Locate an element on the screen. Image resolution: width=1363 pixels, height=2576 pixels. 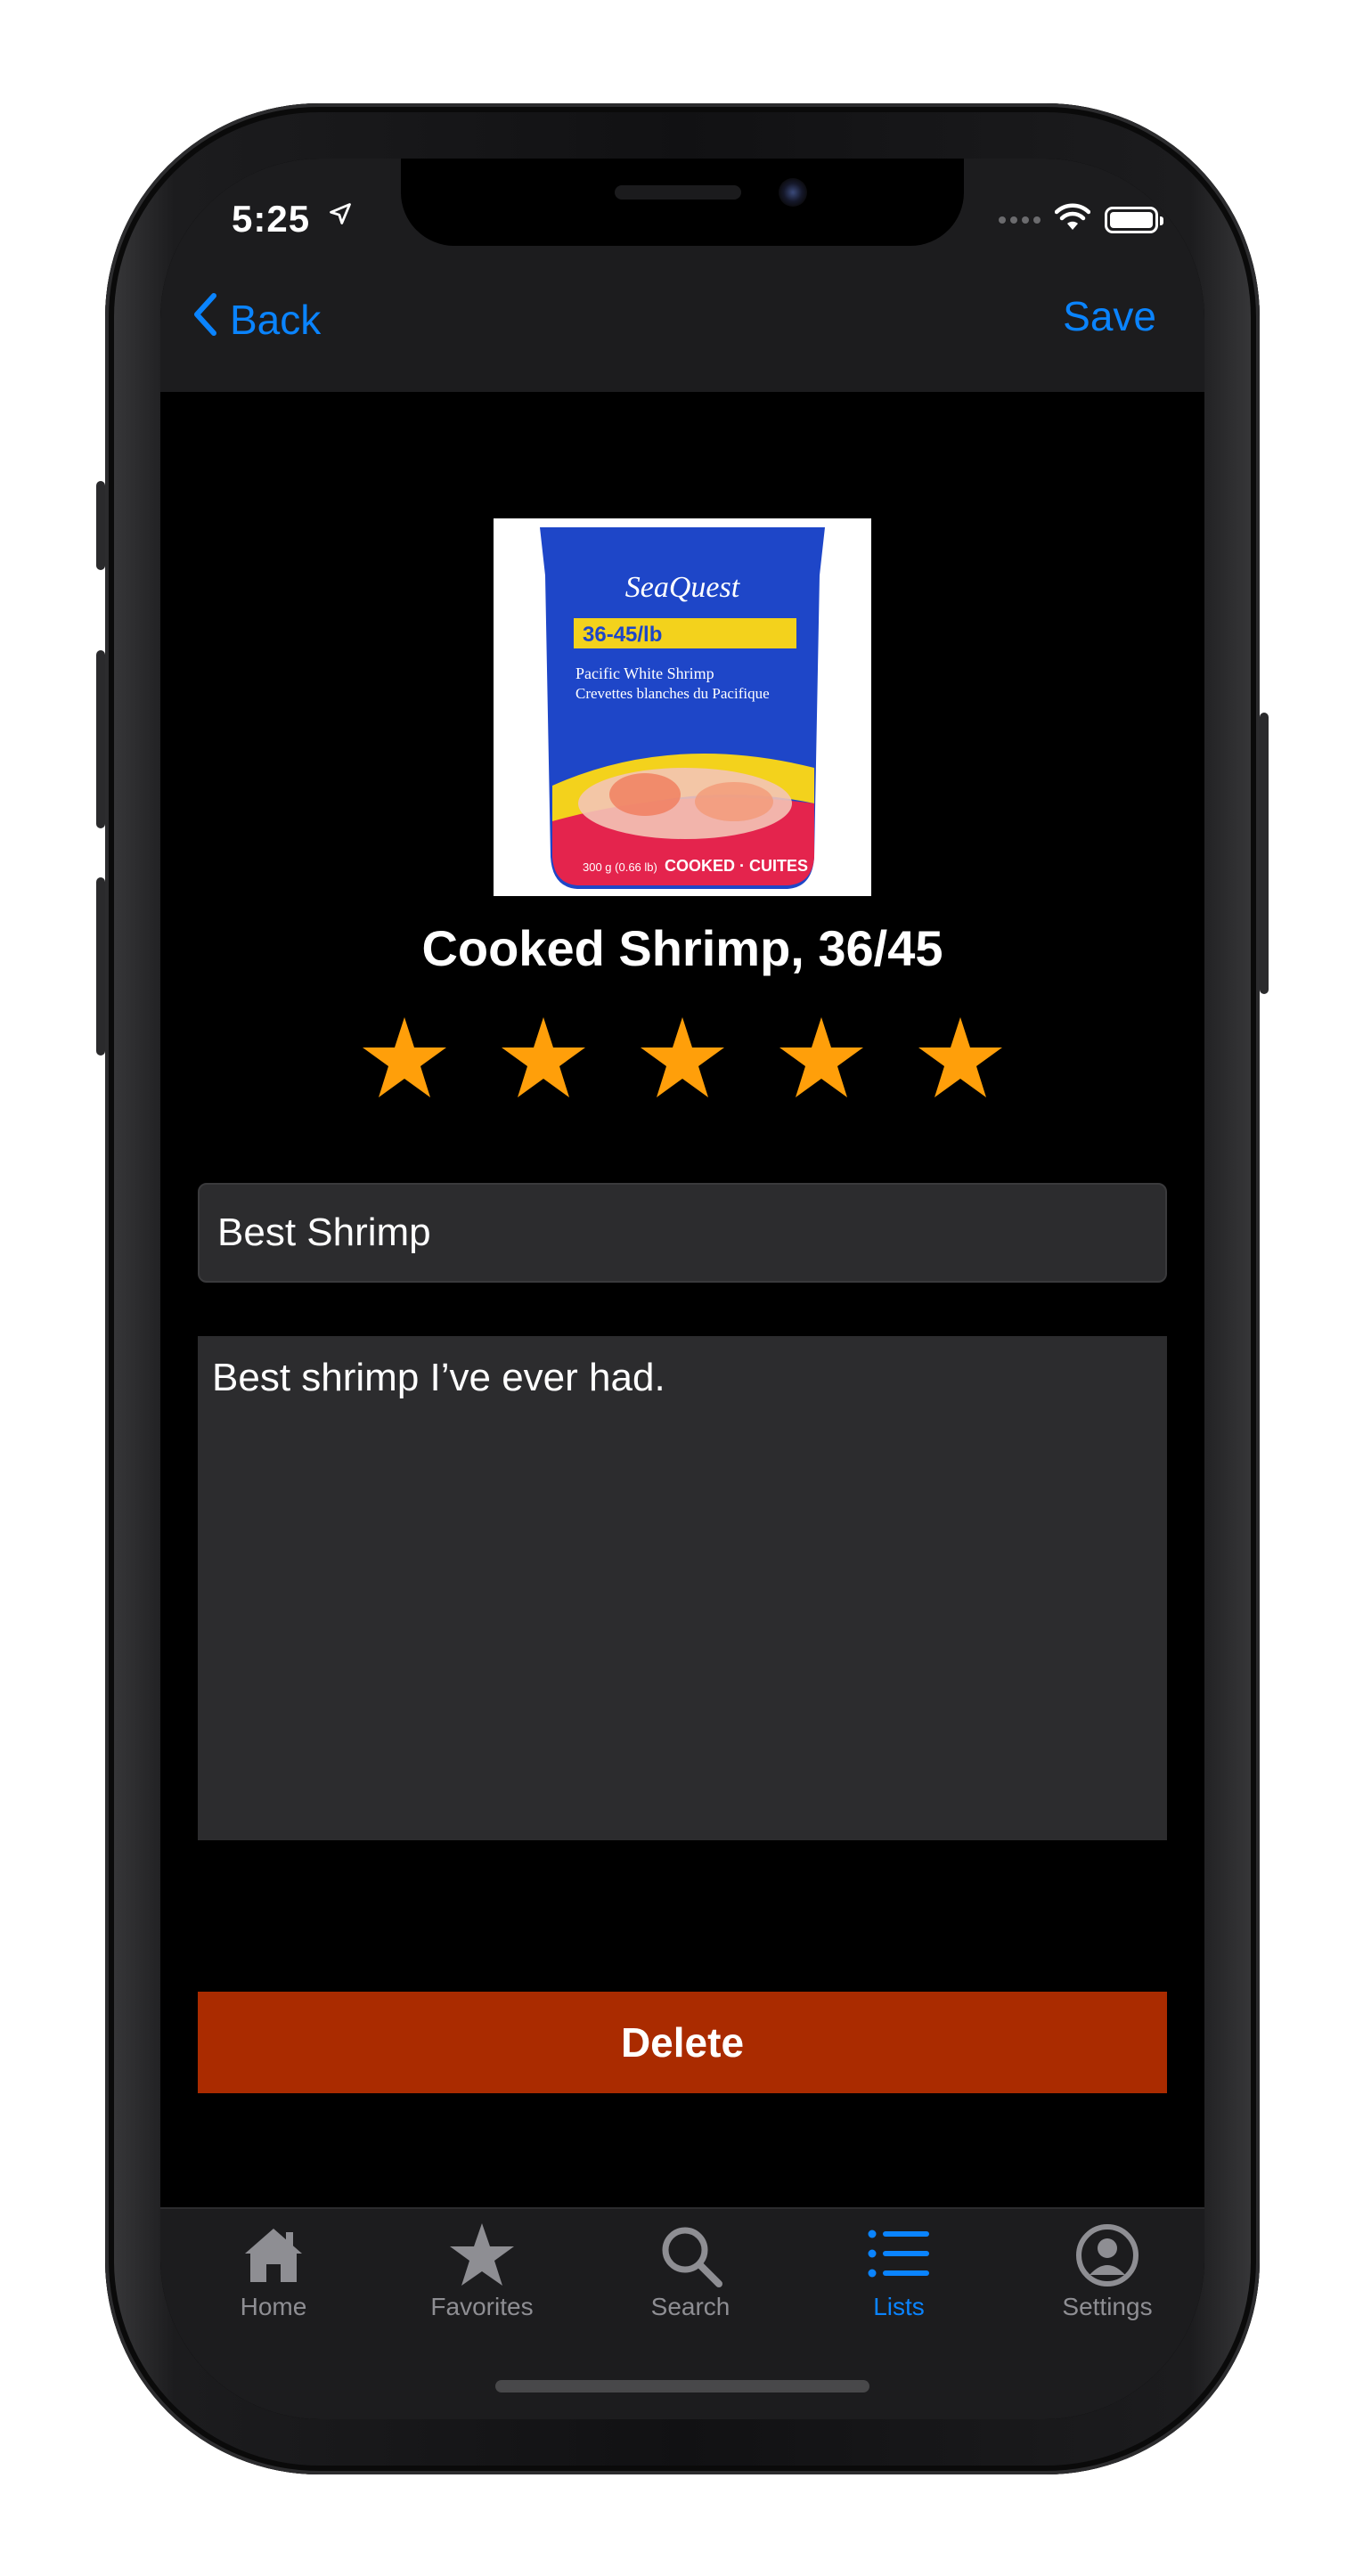
back-button: Back is located at coordinates (256, 319).